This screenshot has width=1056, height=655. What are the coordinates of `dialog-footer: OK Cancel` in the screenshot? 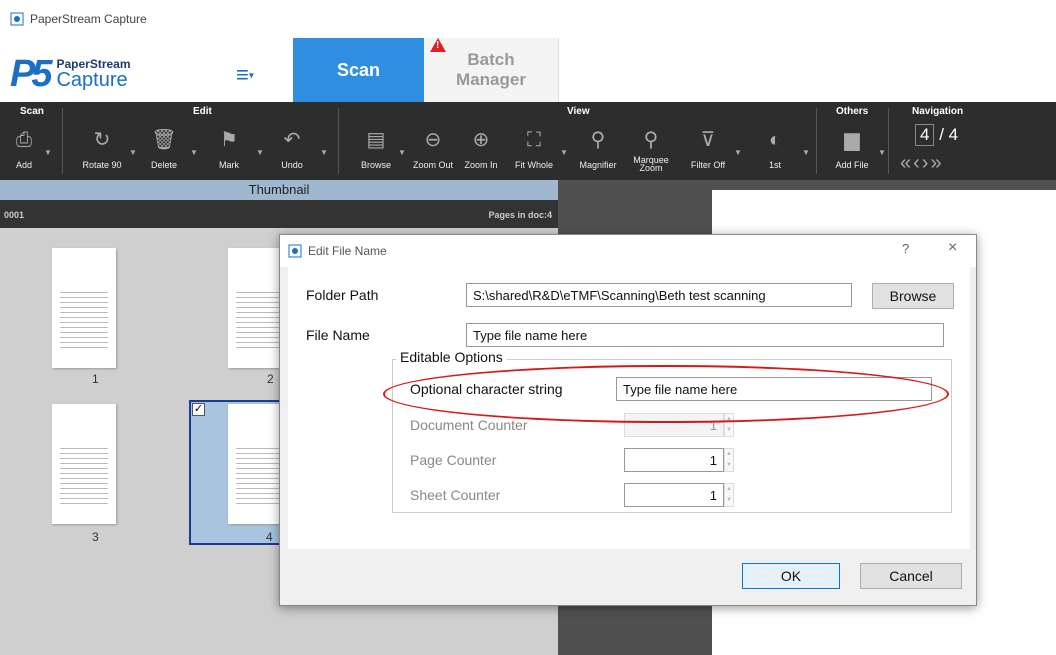 It's located at (628, 577).